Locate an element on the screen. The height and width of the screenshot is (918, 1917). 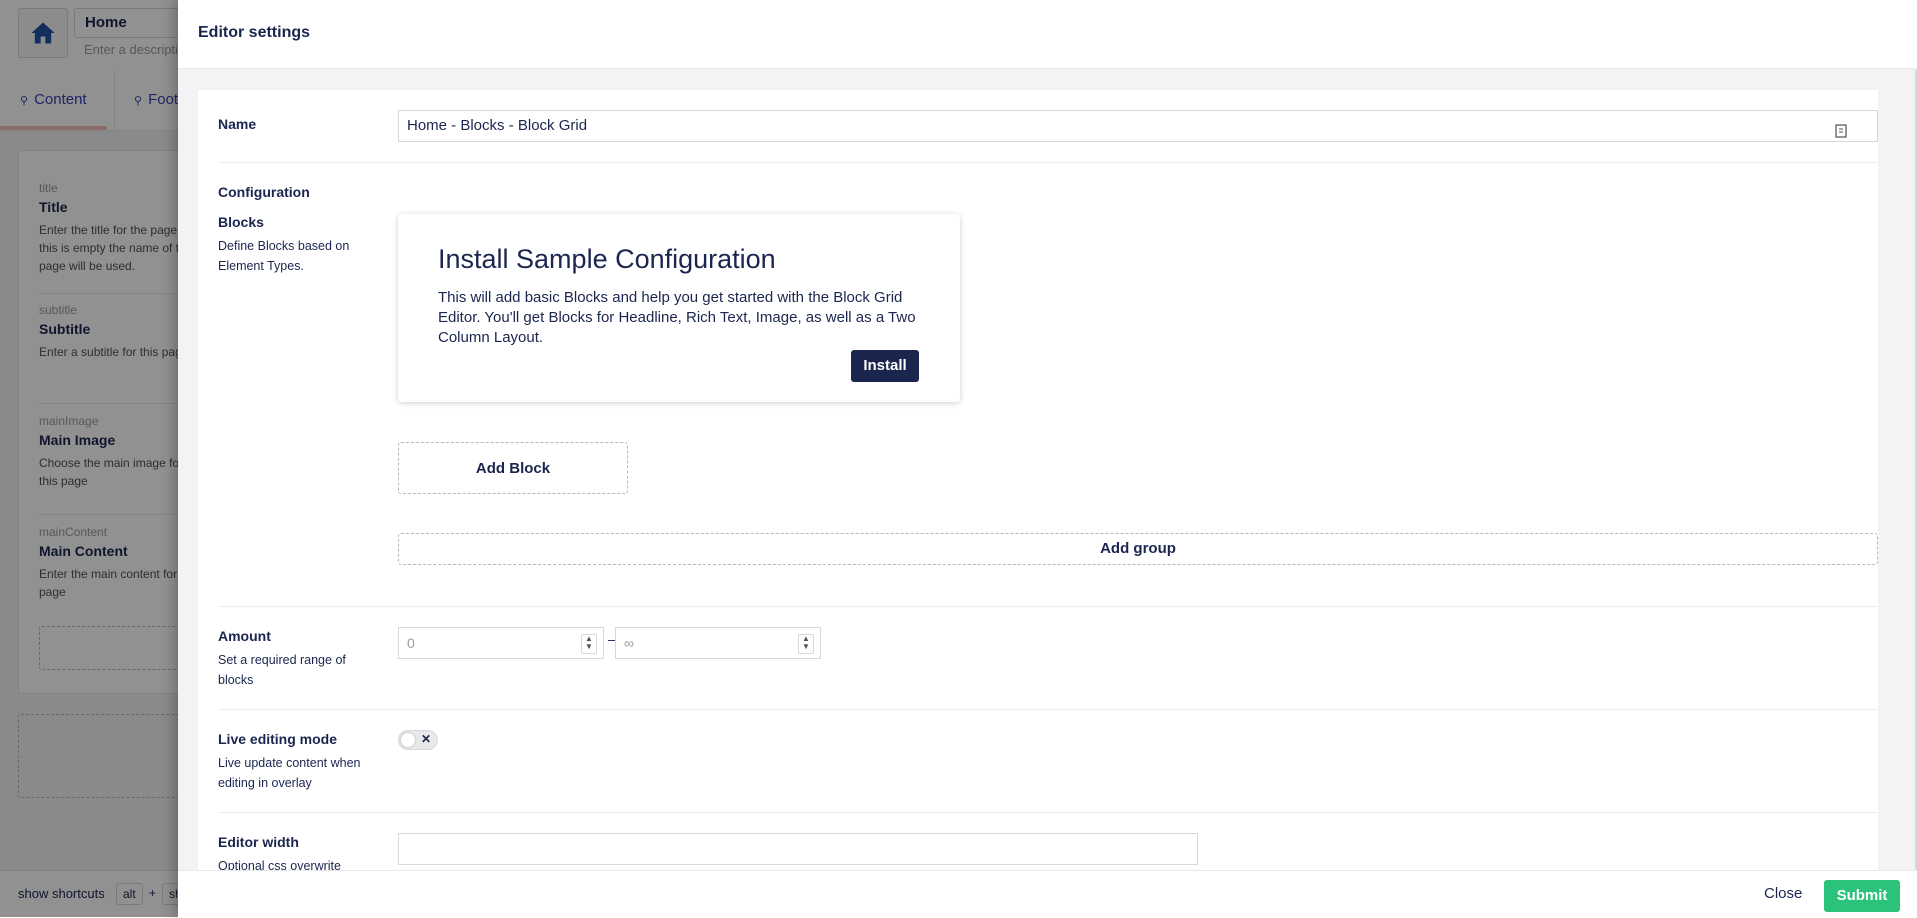
amount-max-placeholder: ∞ is located at coordinates (629, 643).